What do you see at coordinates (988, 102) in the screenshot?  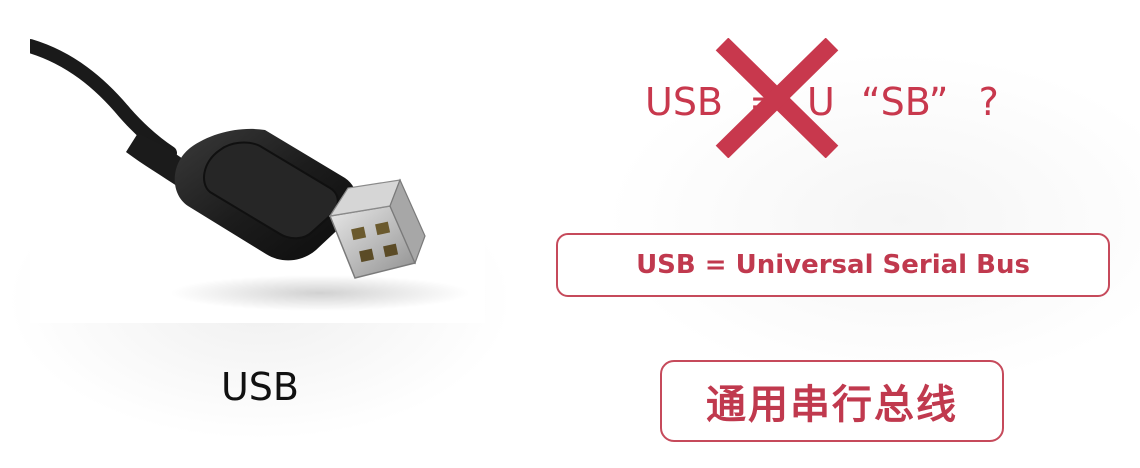 I see `wrong-guess-question: ?` at bounding box center [988, 102].